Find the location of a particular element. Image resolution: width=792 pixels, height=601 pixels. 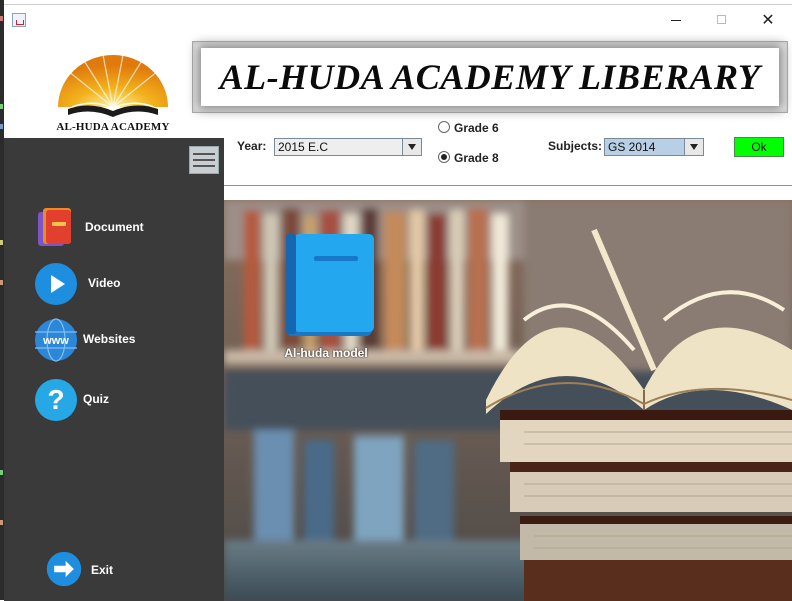

subjects-label: Subjects: is located at coordinates (575, 146).